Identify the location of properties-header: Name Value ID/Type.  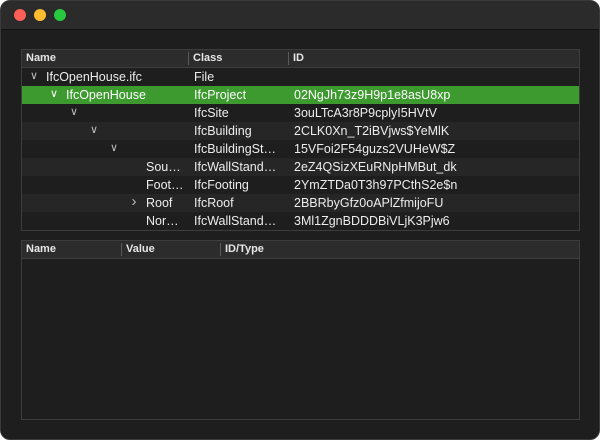
(300, 250).